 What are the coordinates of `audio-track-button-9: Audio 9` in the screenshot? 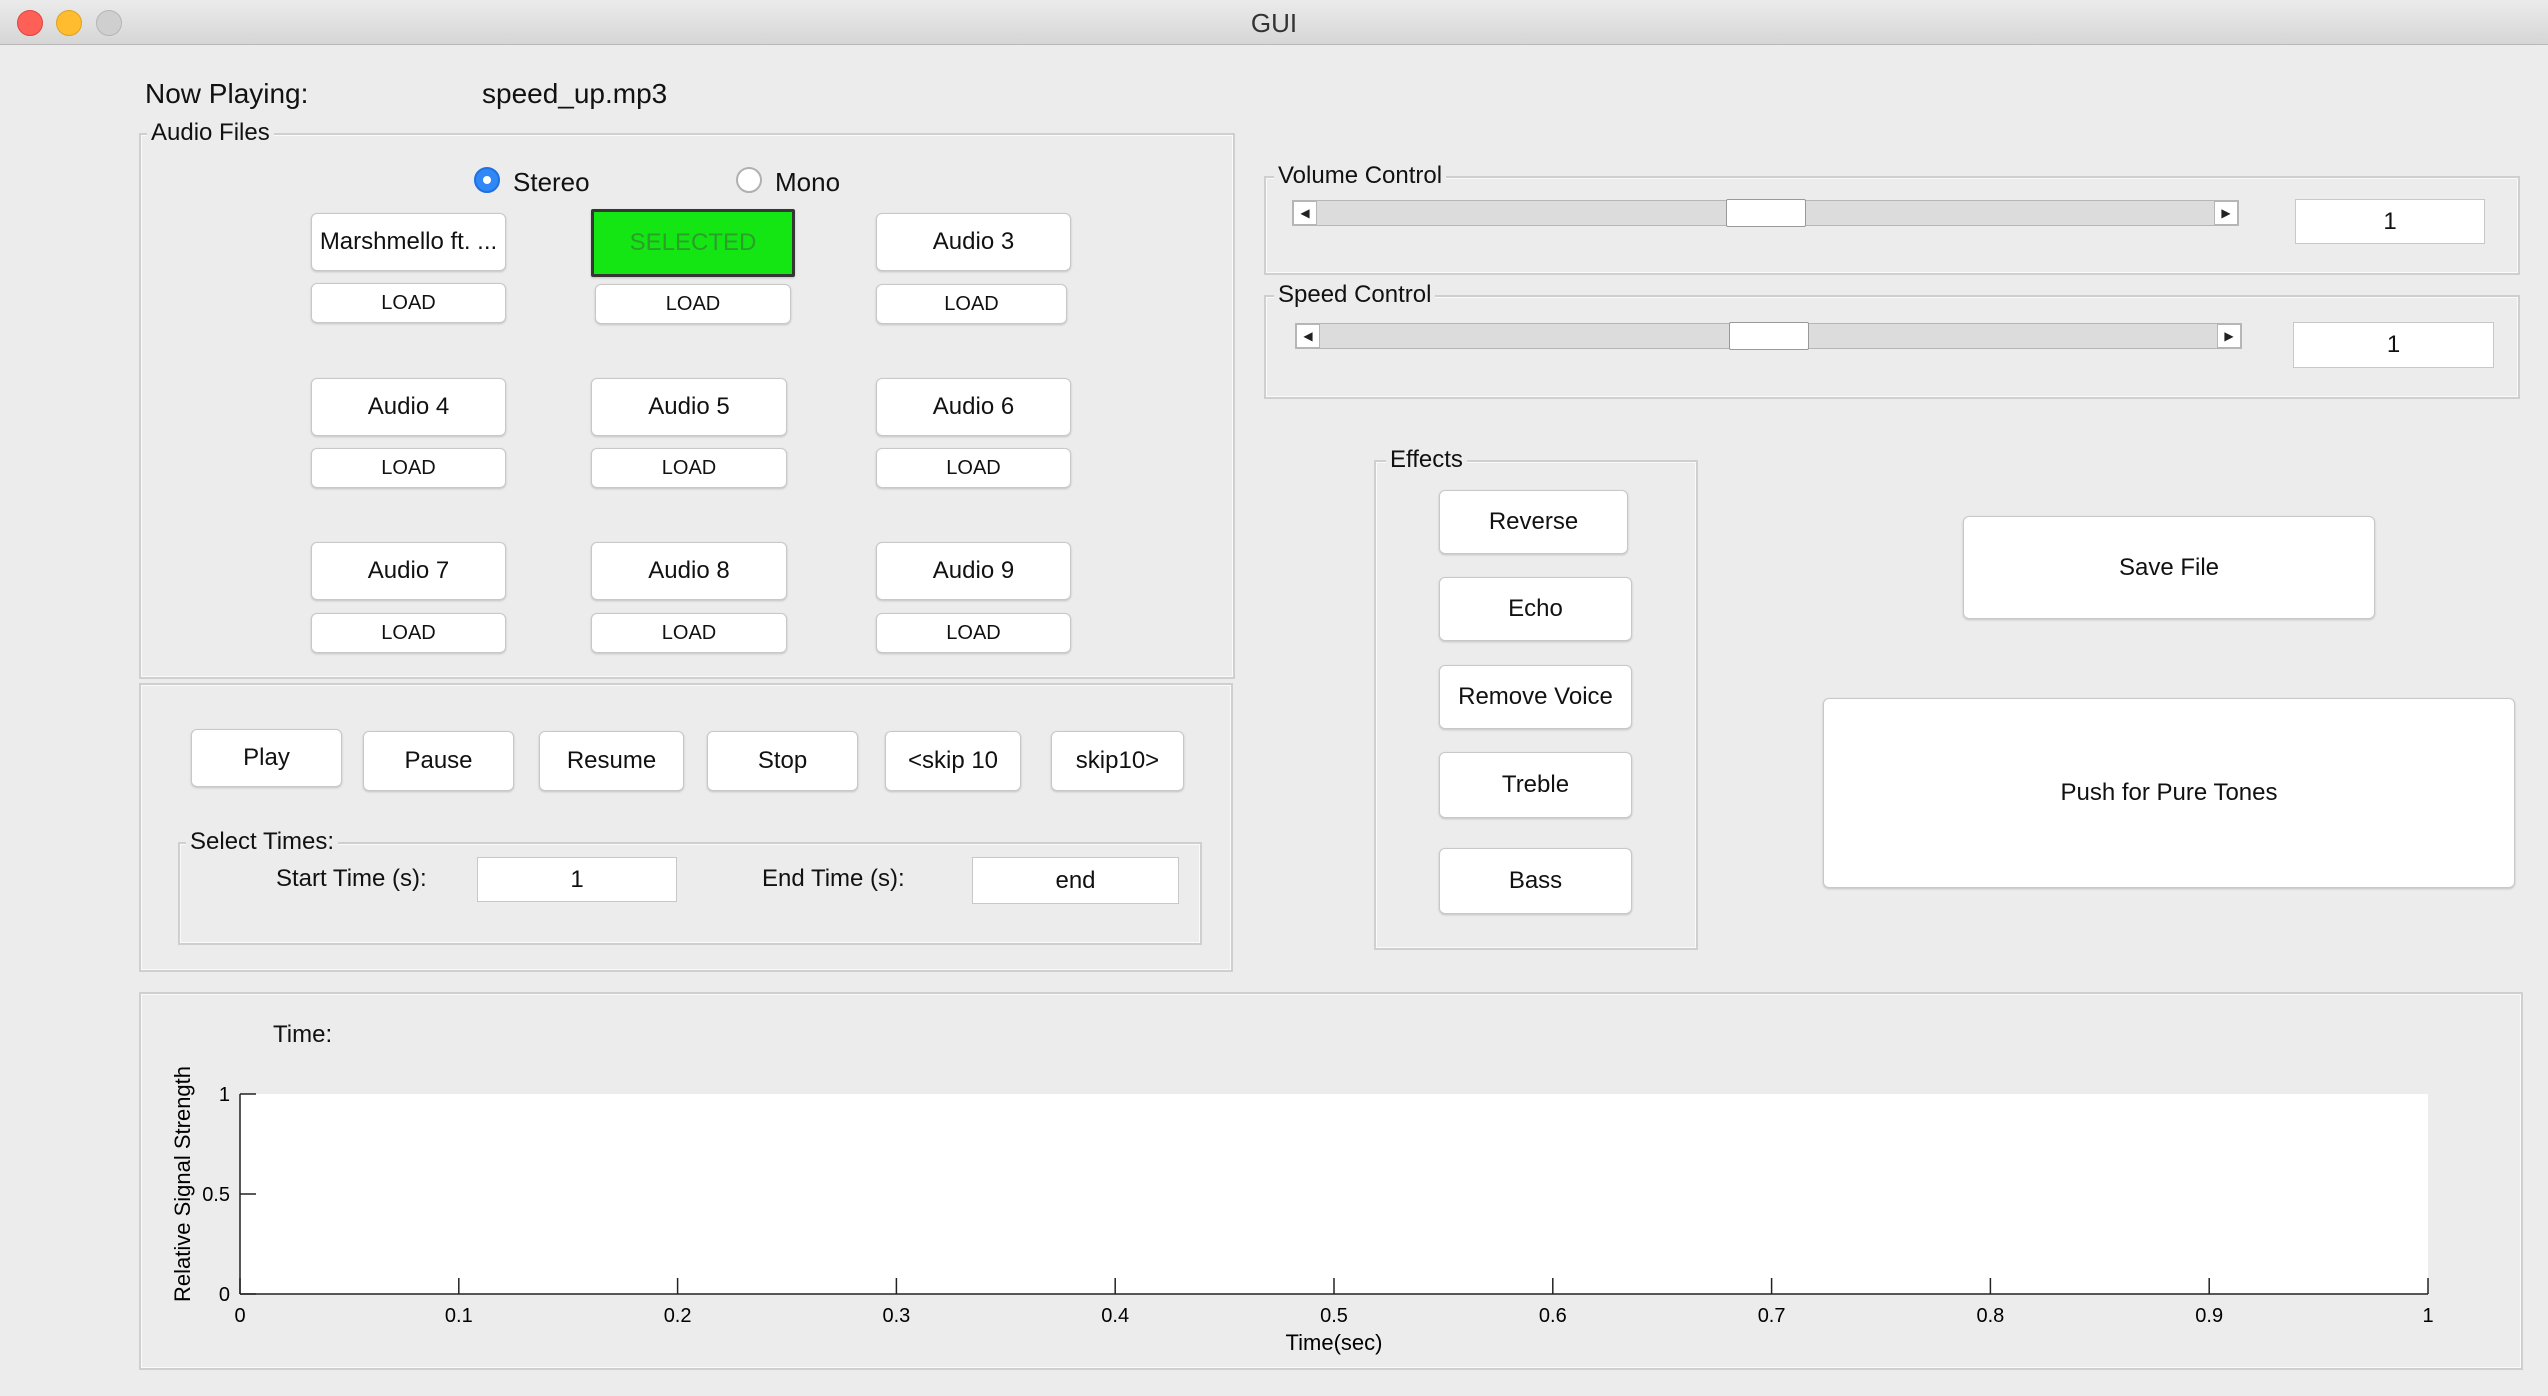 It's located at (973, 571).